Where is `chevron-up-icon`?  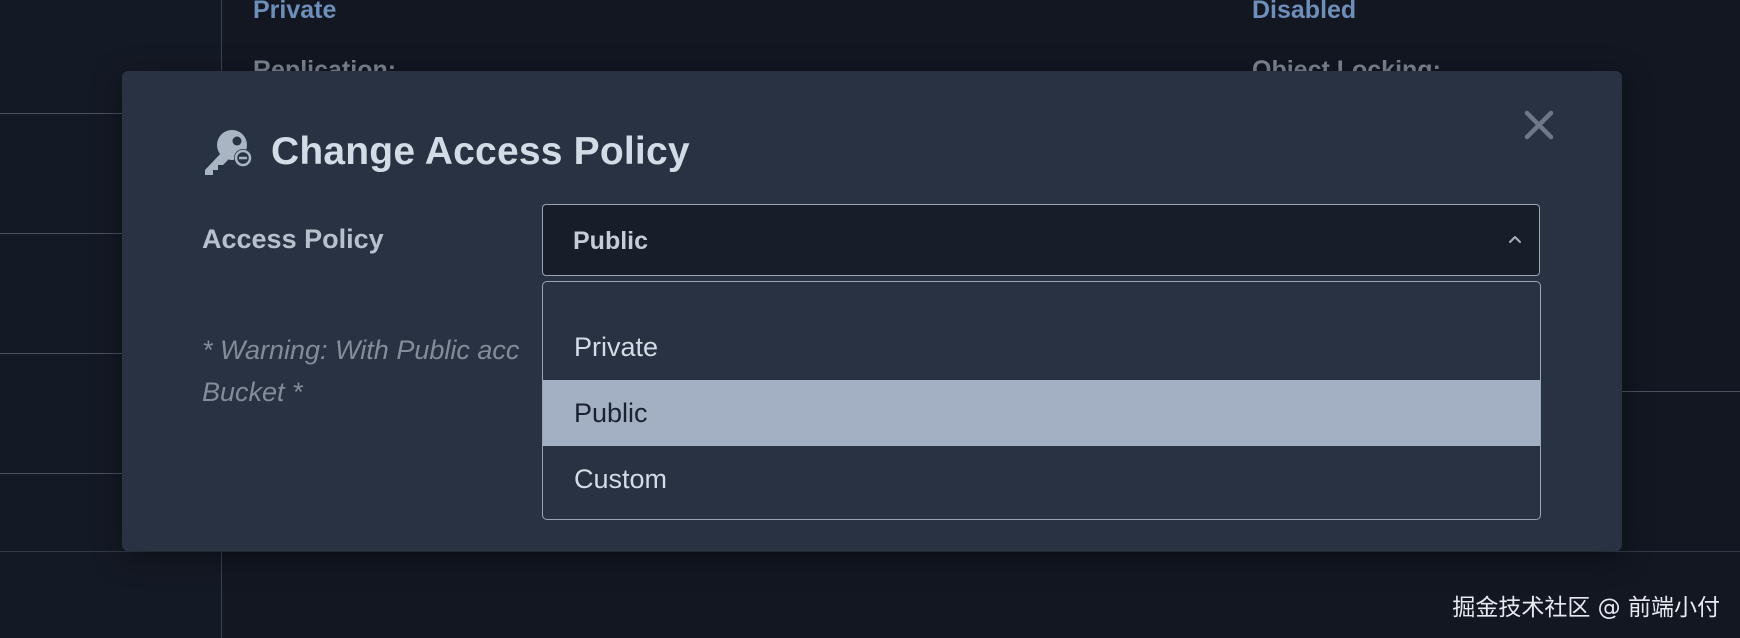
chevron-up-icon is located at coordinates (1515, 239).